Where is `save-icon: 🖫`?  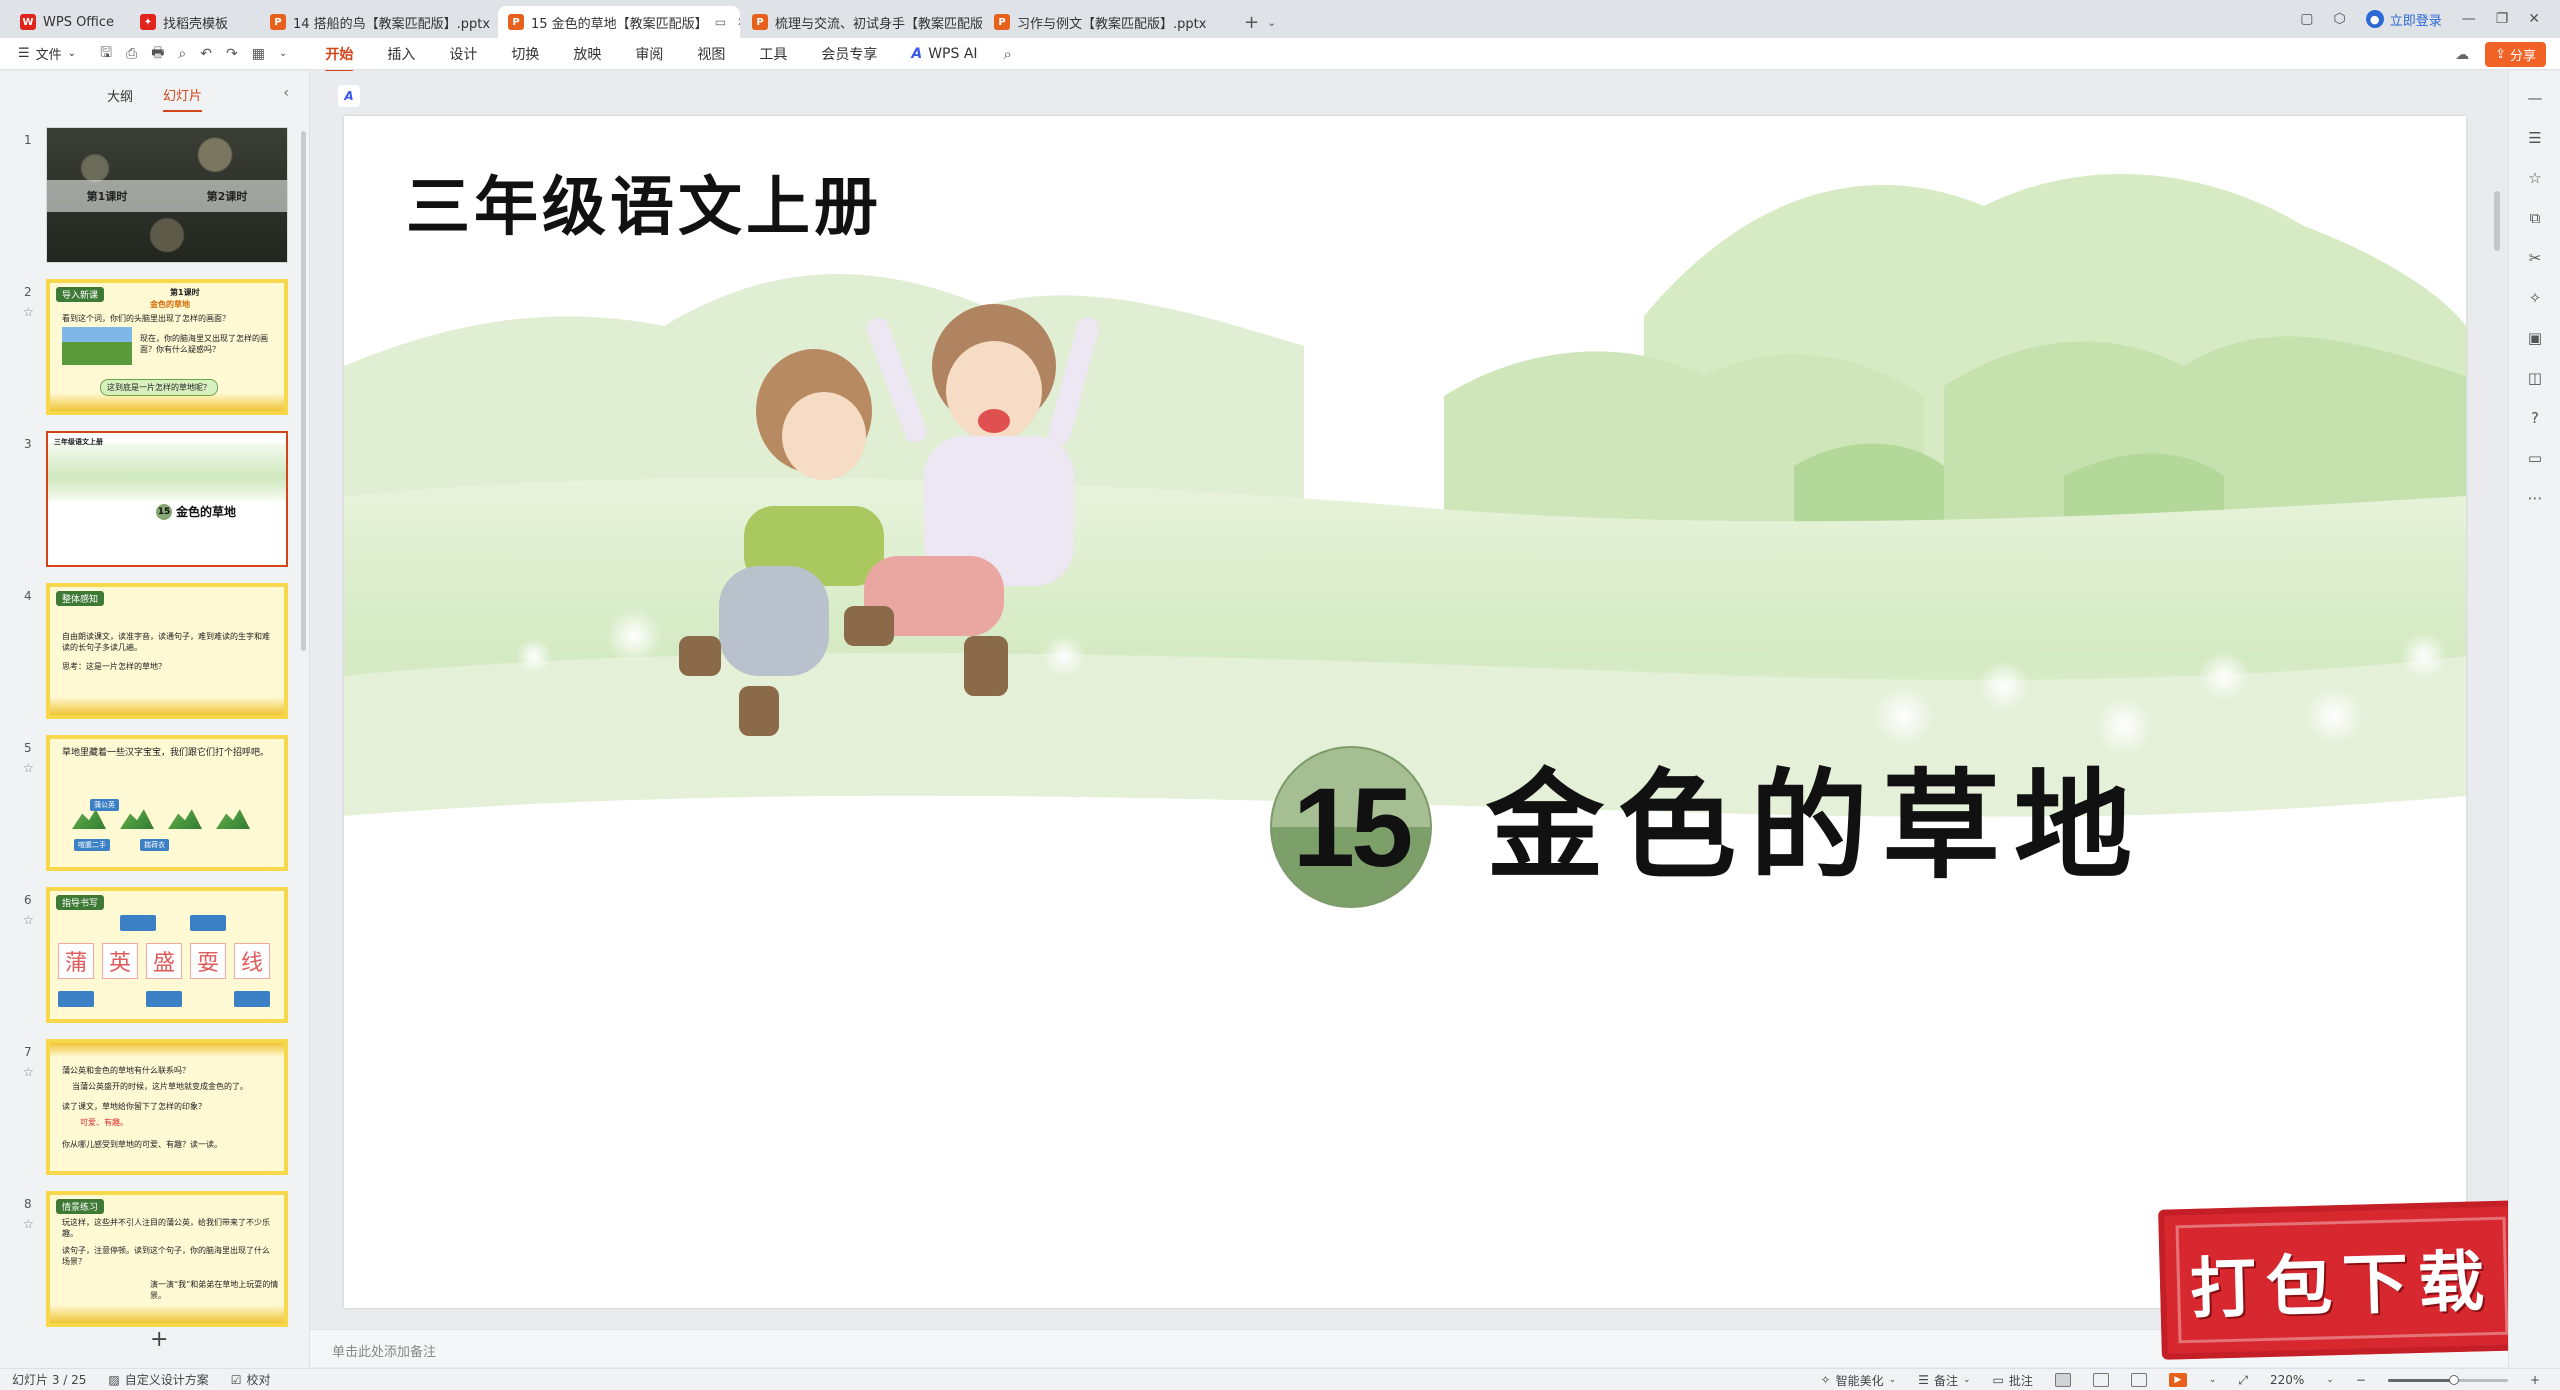 save-icon: 🖫 is located at coordinates (106, 54).